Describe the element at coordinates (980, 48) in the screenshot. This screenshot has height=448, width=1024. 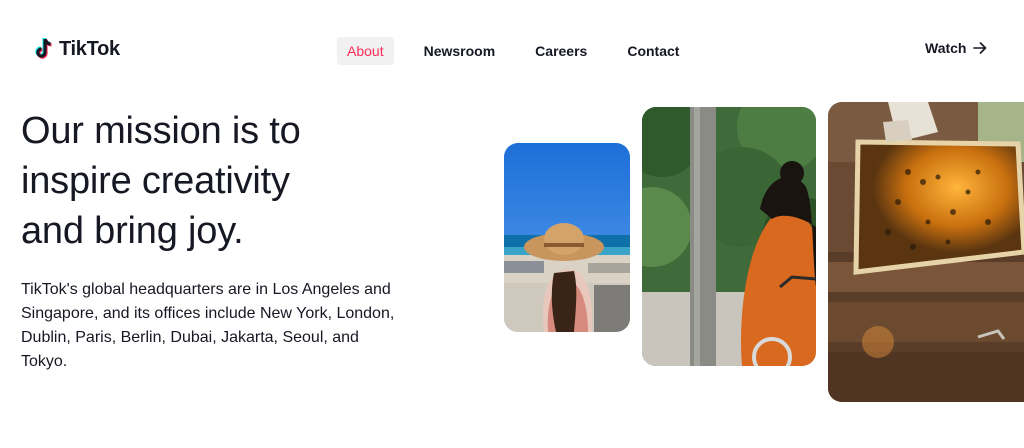
I see `arrow-right-icon` at that location.